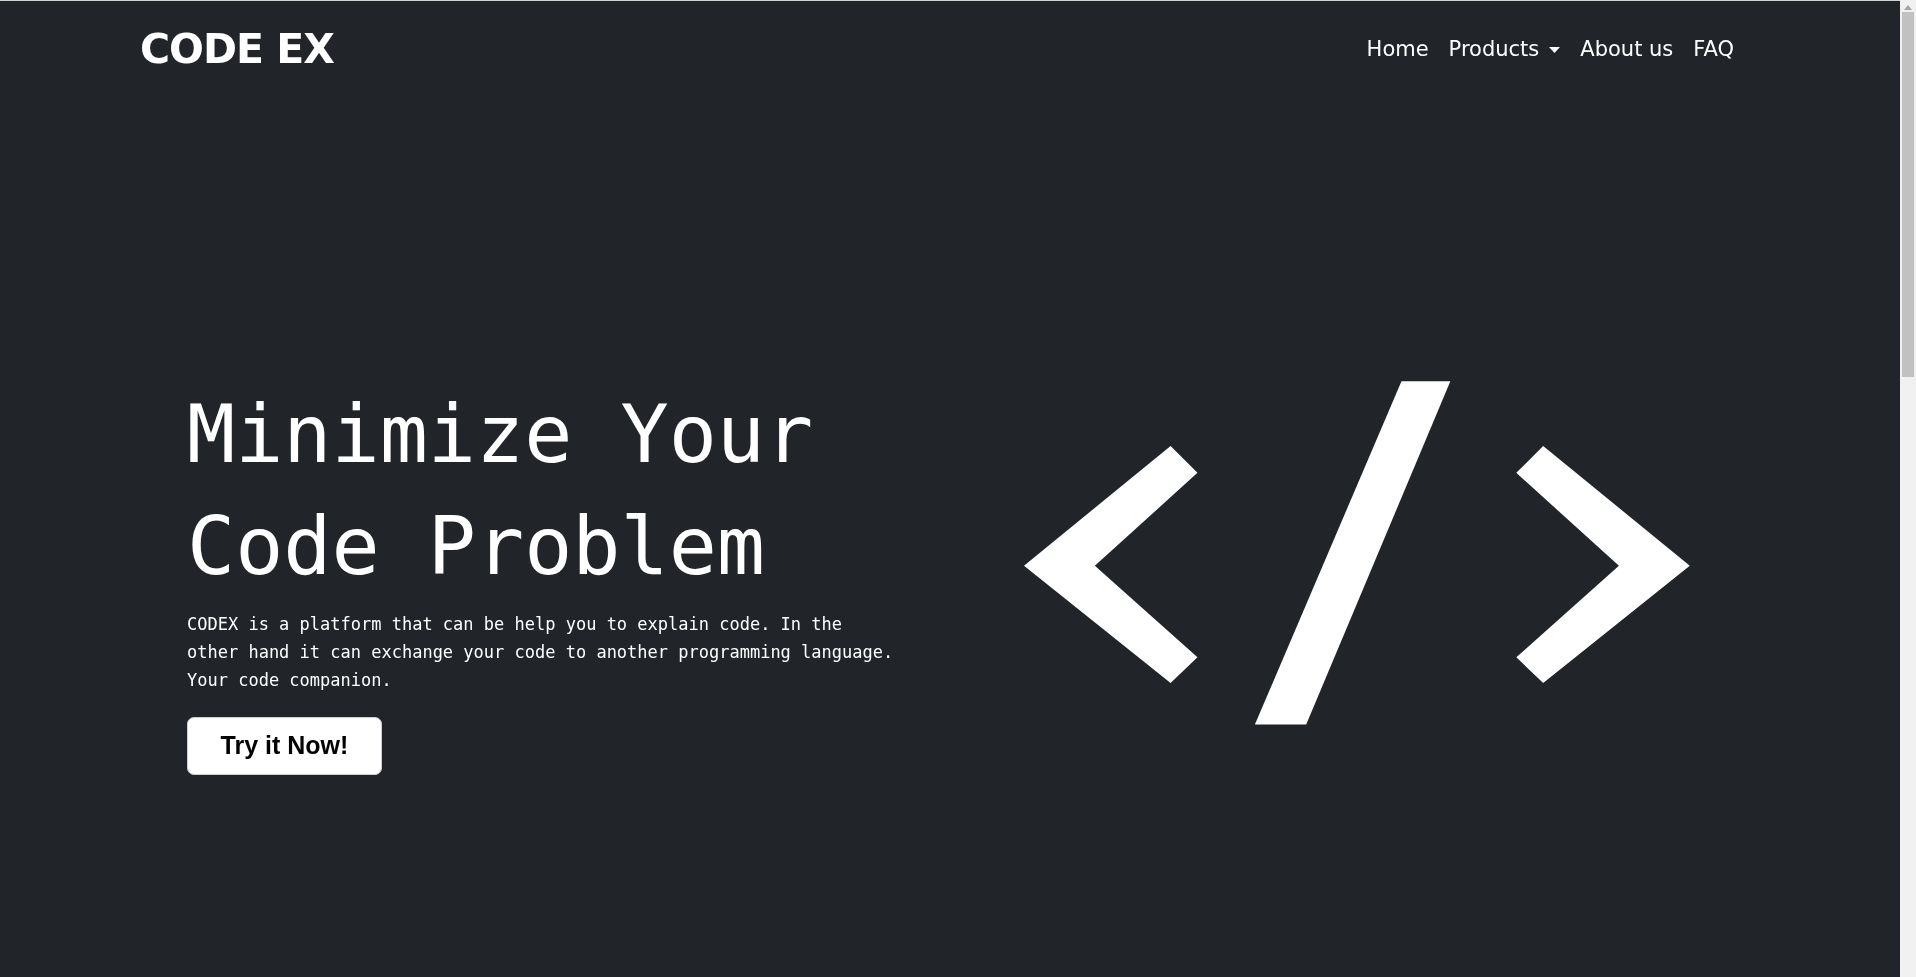 The height and width of the screenshot is (977, 1916). I want to click on nav-dropdown: Products, so click(1504, 50).